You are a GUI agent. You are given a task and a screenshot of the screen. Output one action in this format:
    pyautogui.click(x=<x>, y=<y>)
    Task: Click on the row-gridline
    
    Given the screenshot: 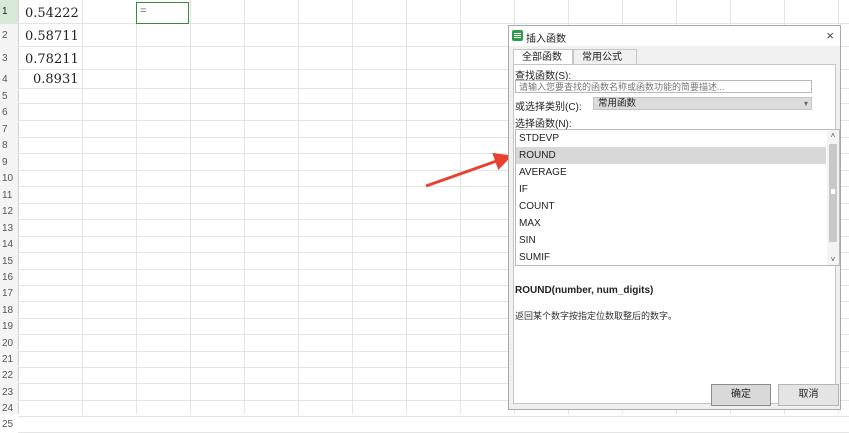 What is the action you would take?
    pyautogui.click(x=433, y=416)
    